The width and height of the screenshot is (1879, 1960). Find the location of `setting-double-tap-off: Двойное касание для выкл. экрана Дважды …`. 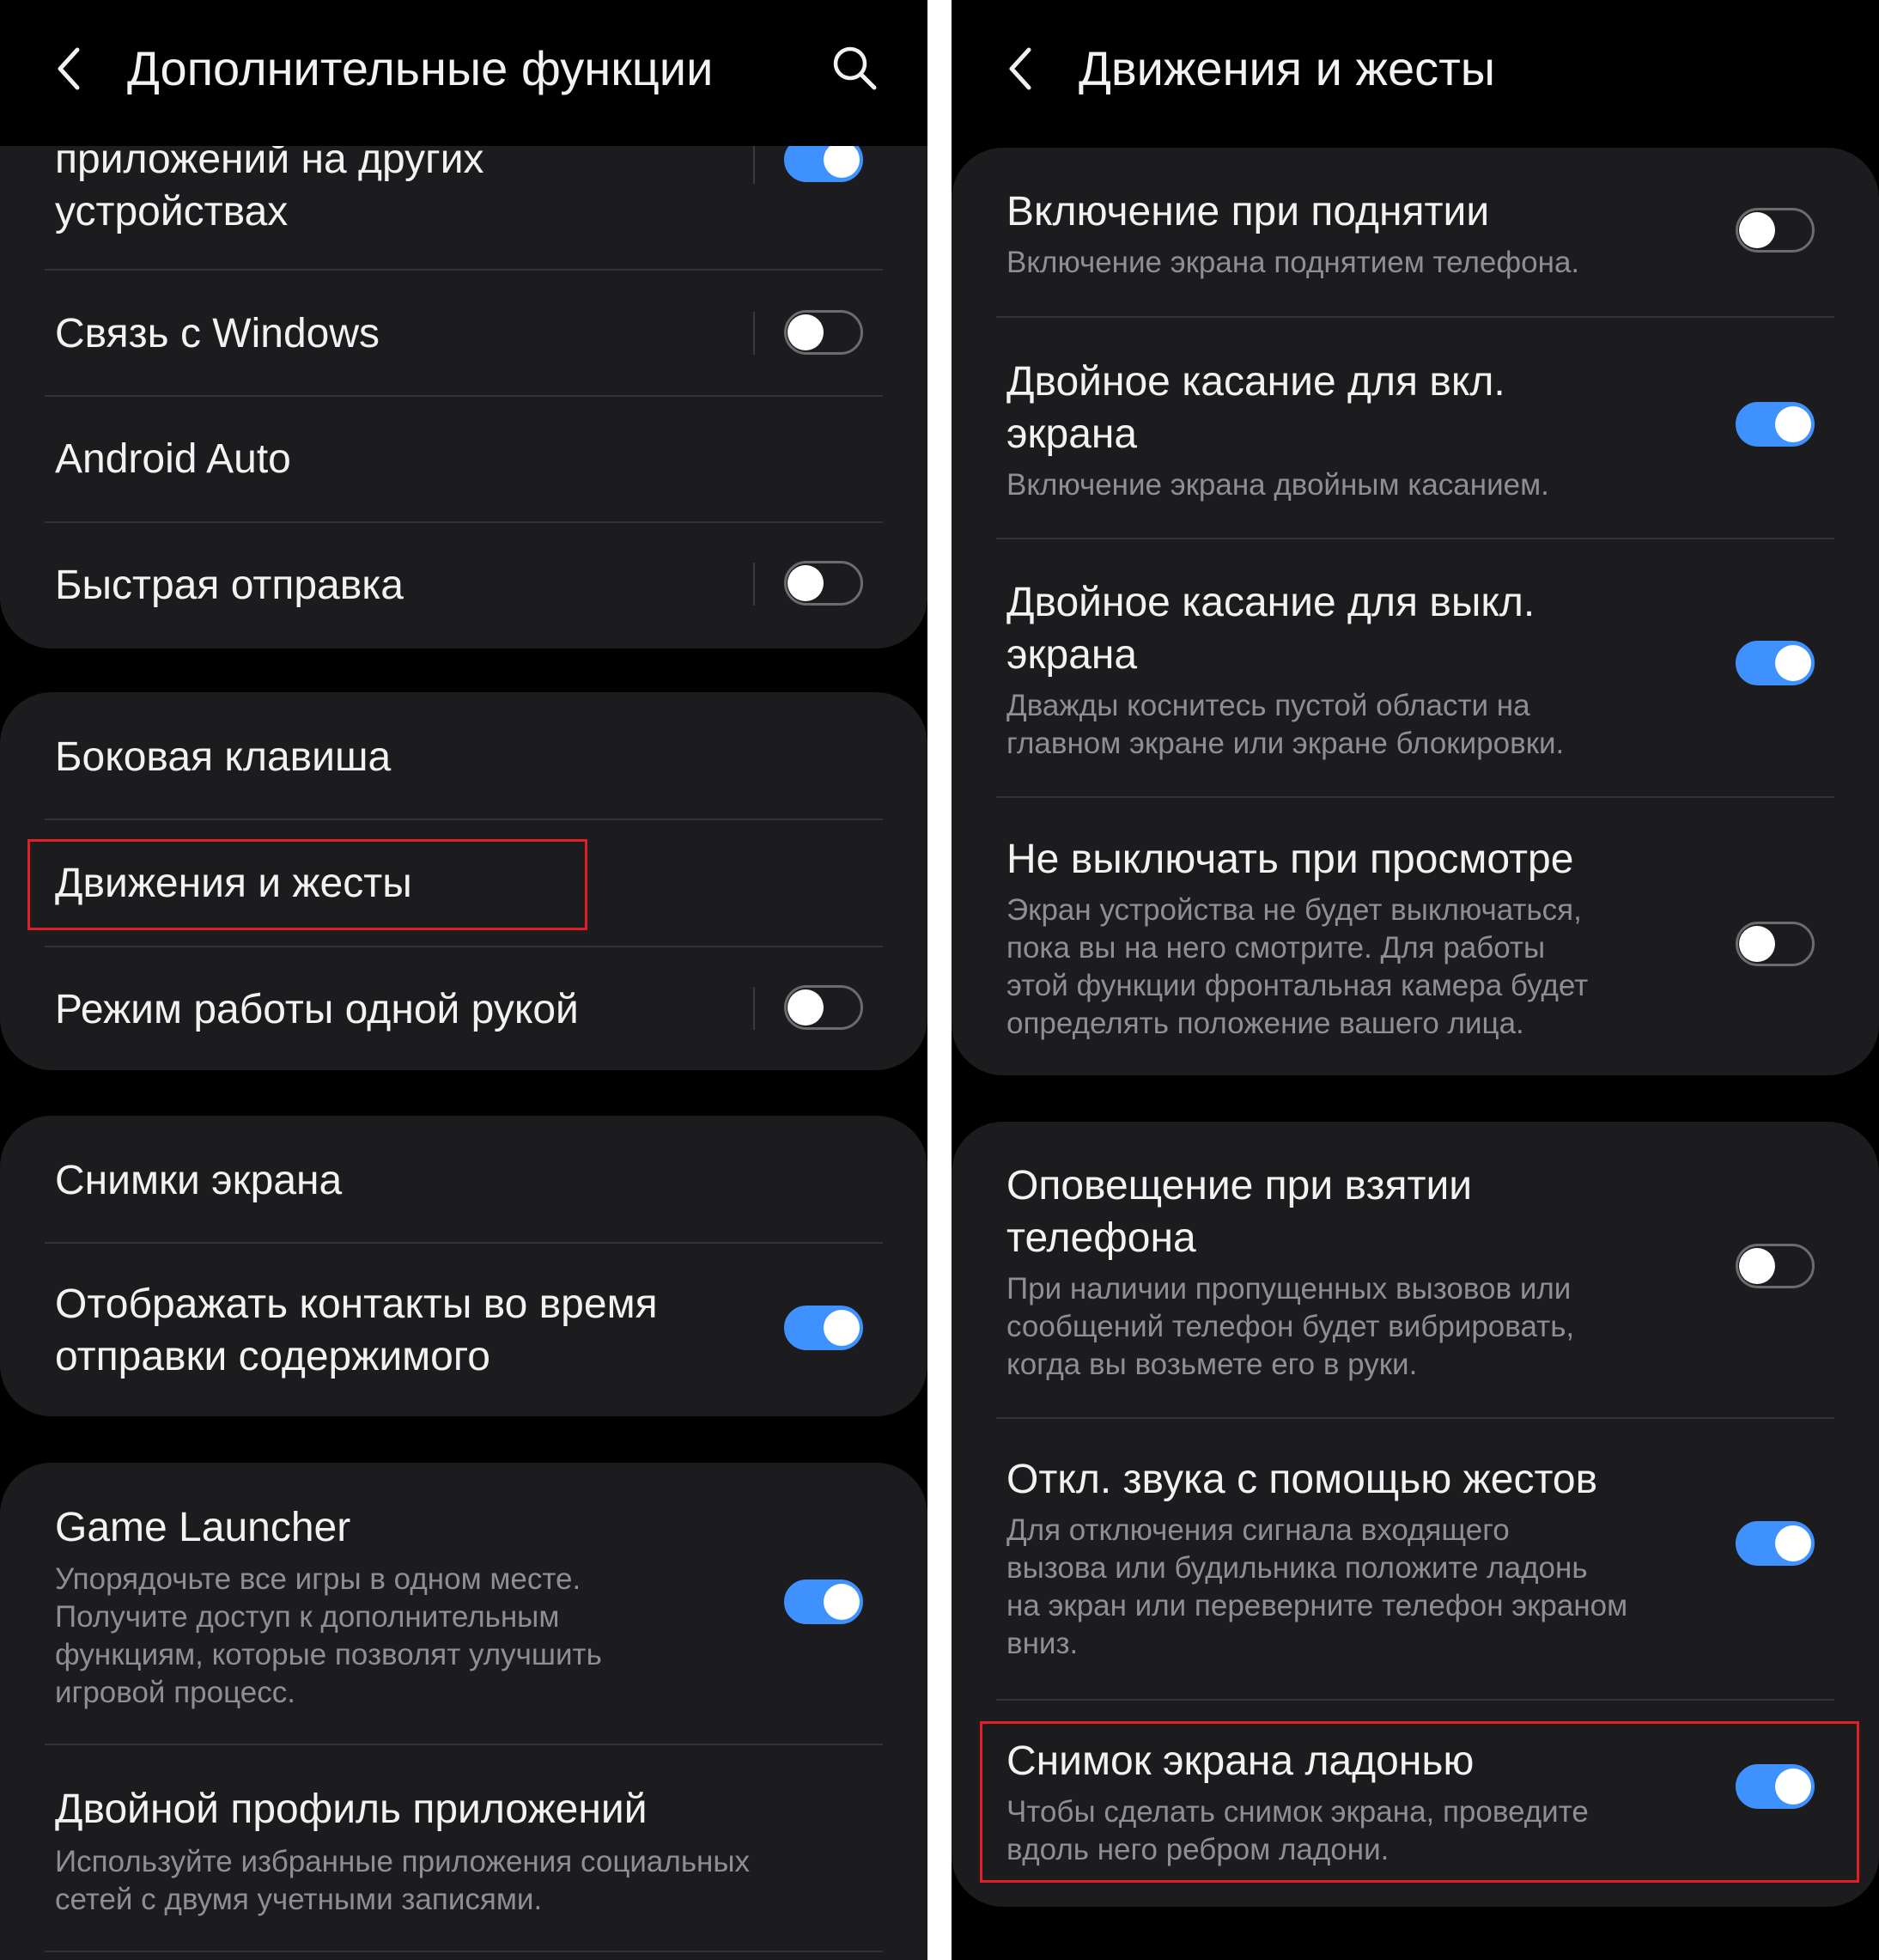

setting-double-tap-off: Двойное касание для выкл. экрана Дважды … is located at coordinates (1415, 668).